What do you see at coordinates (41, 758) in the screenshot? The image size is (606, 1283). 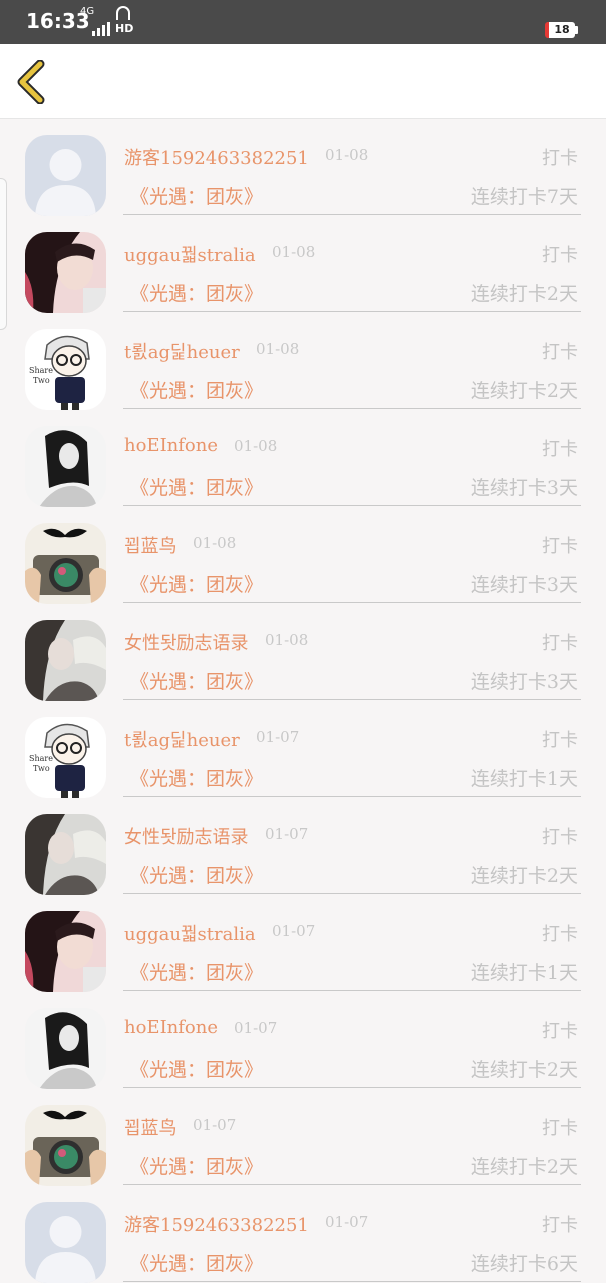 I see `svg-text: Share` at bounding box center [41, 758].